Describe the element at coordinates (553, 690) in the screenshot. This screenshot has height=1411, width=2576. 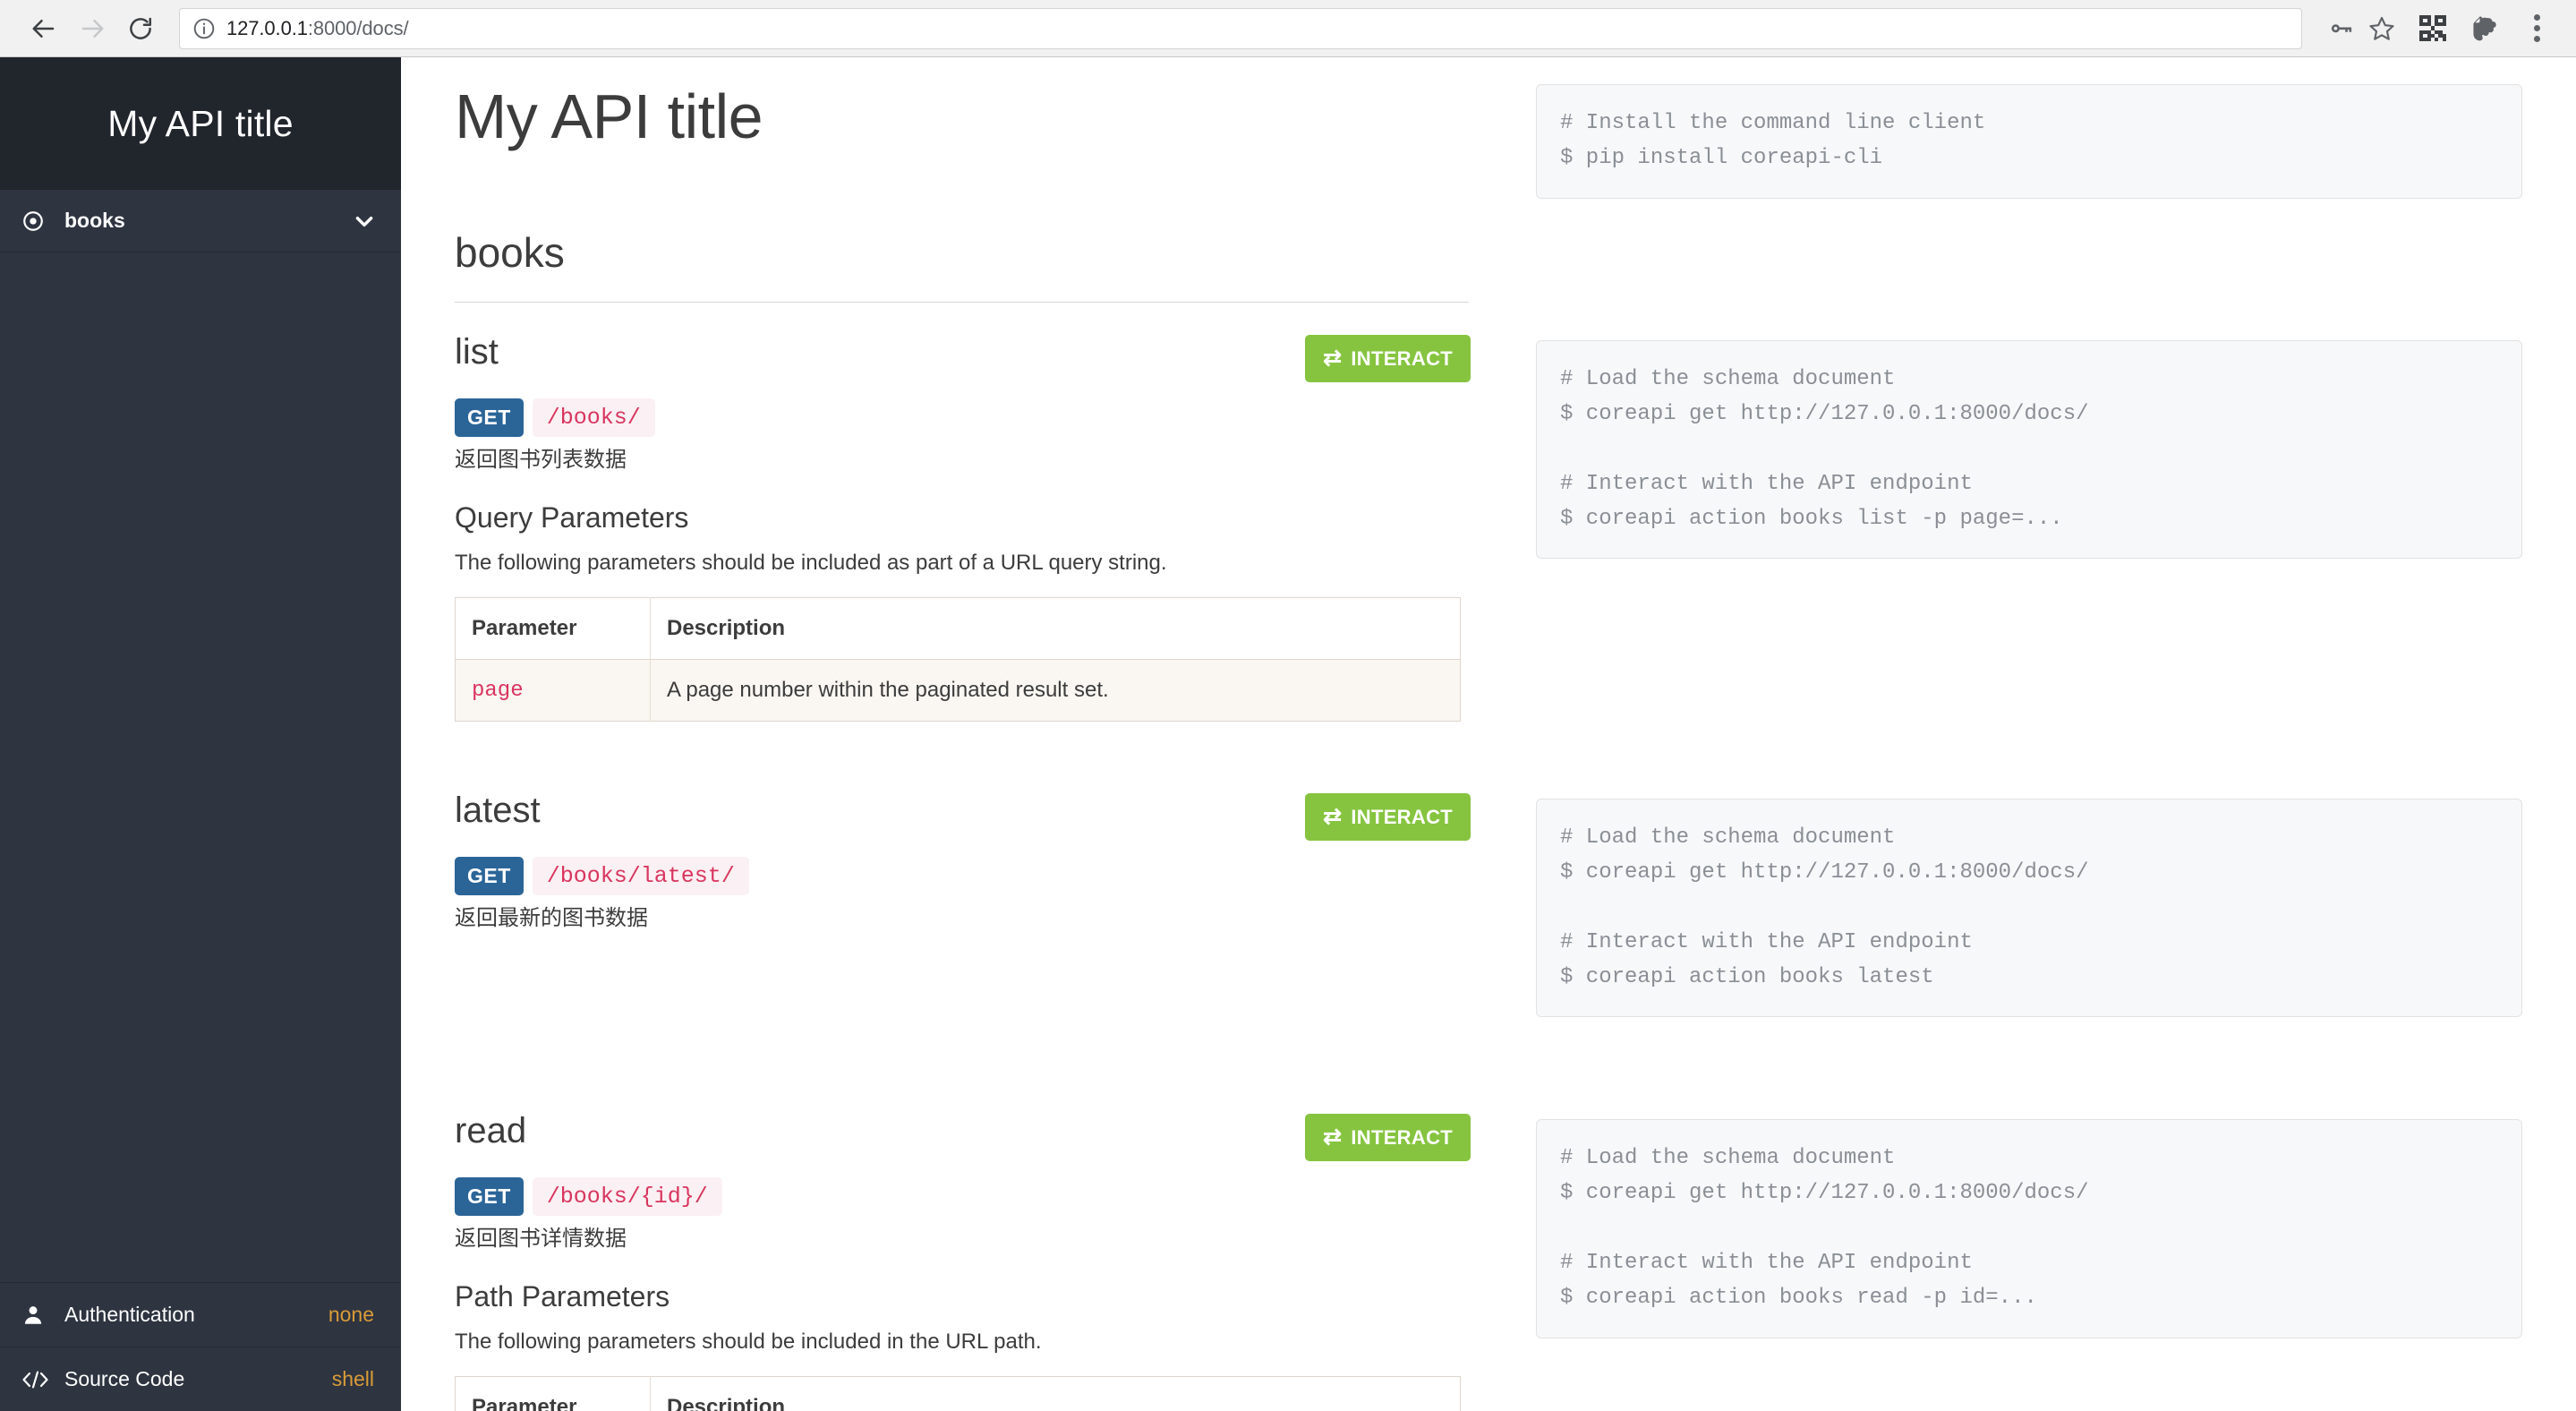
I see `parameter-name: page` at that location.